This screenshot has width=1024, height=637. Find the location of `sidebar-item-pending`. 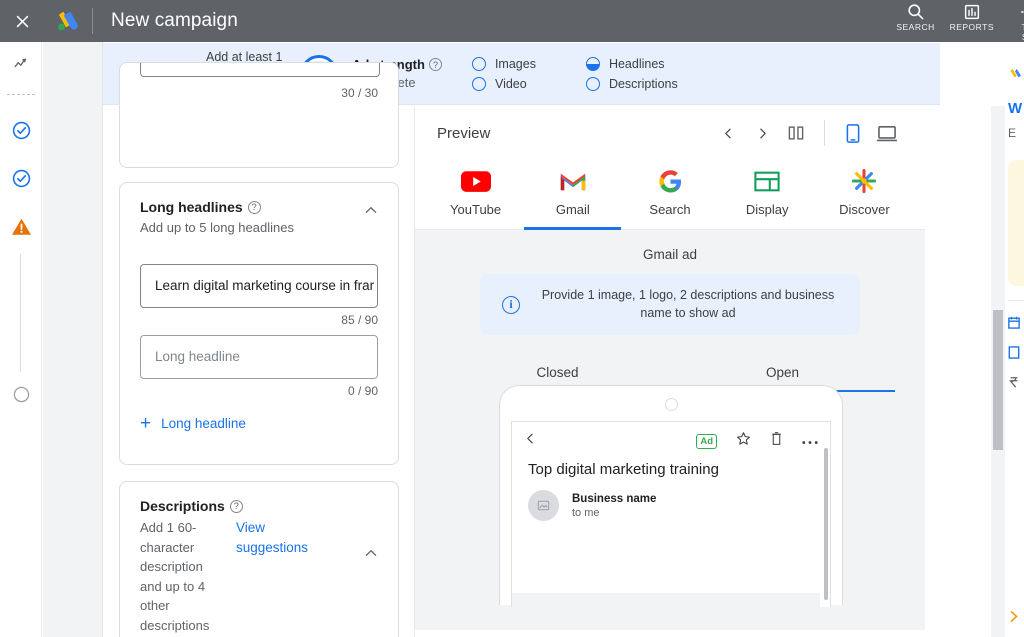

sidebar-item-pending is located at coordinates (21, 394).